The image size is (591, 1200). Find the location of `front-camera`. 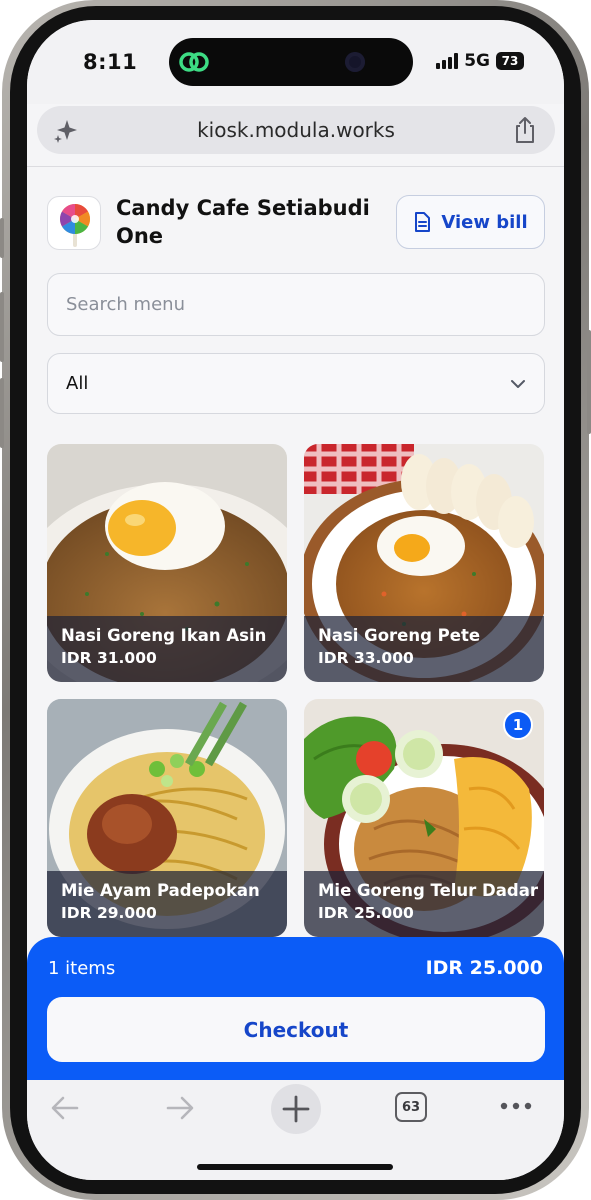

front-camera is located at coordinates (355, 62).